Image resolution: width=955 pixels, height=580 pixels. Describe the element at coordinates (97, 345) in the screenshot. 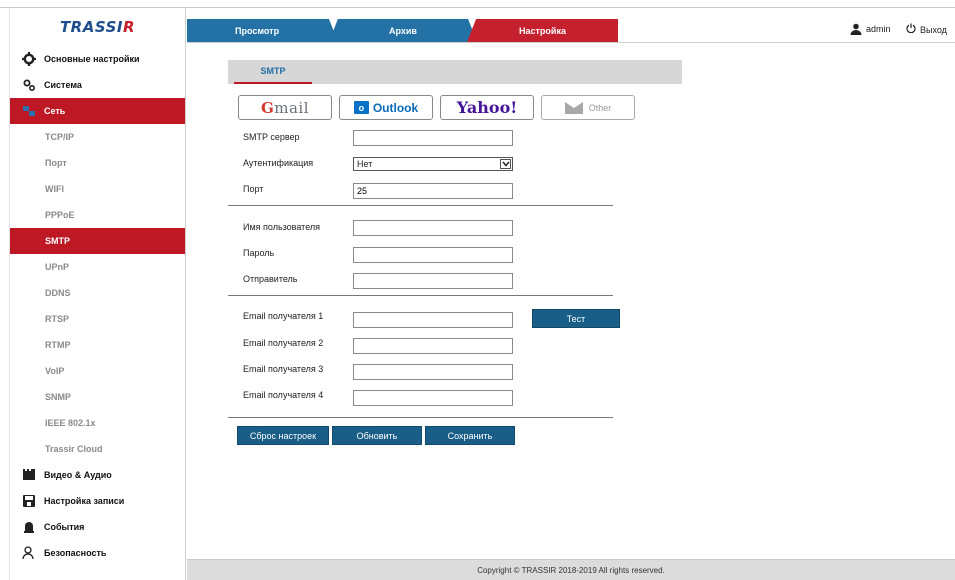

I see `sidebar-subitem-rtmp: RTMP` at that location.